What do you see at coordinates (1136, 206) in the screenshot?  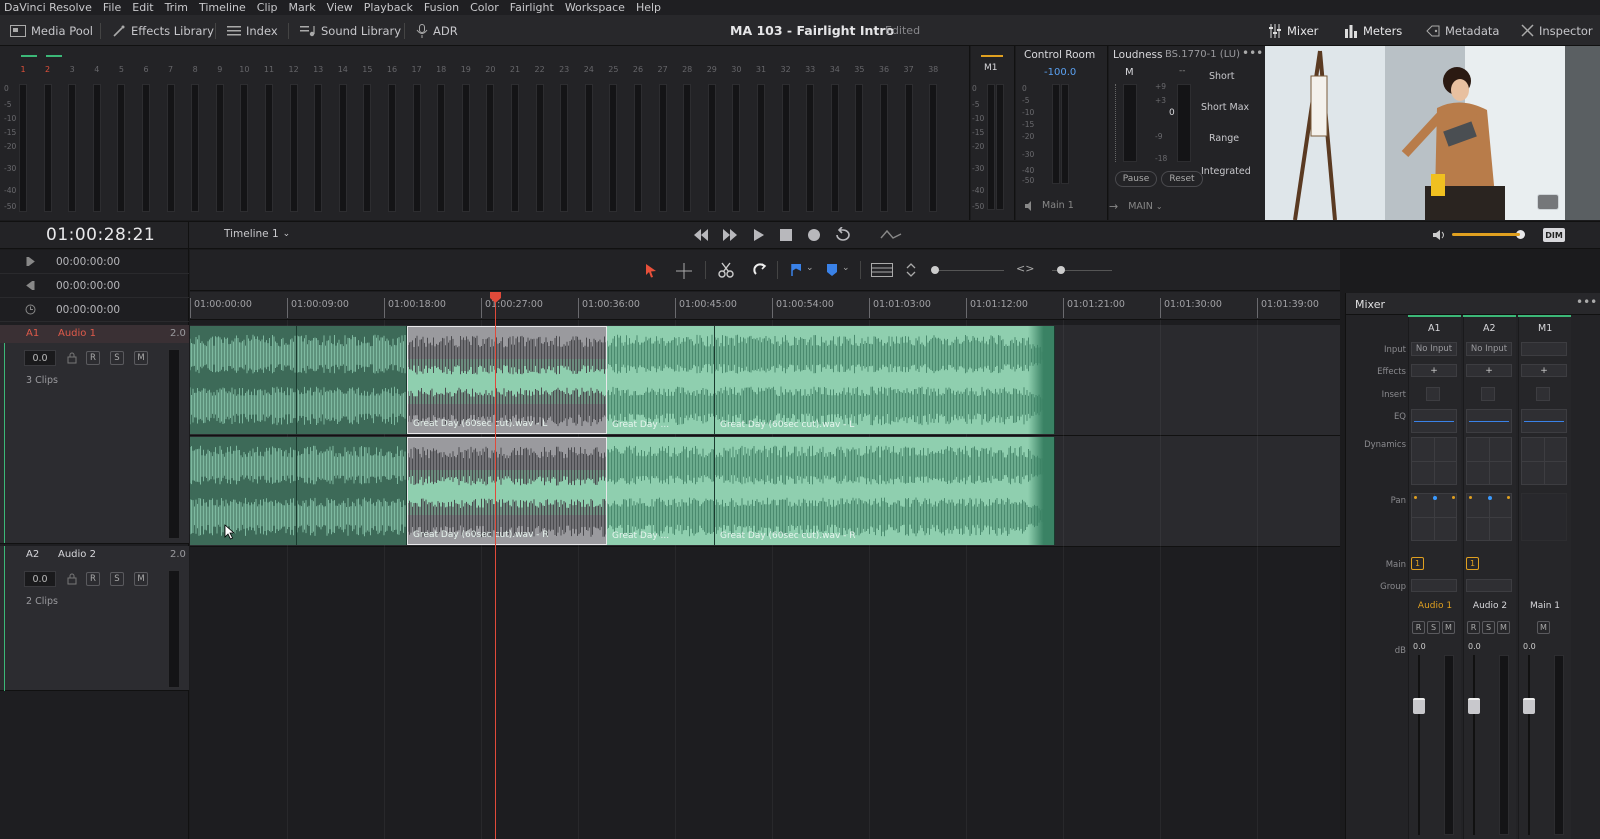 I see `loudness-output-selector: → MAIN ⌄` at bounding box center [1136, 206].